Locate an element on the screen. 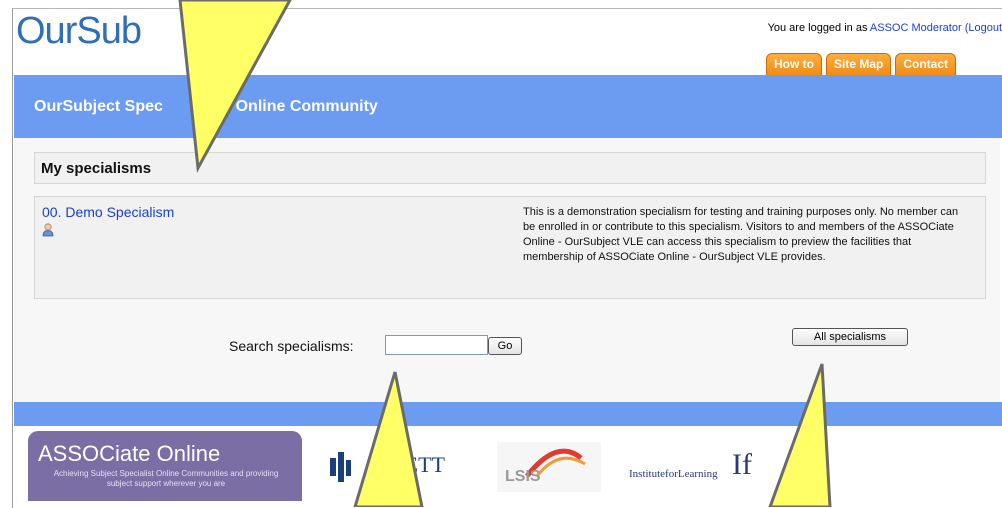  search-input is located at coordinates (436, 345).